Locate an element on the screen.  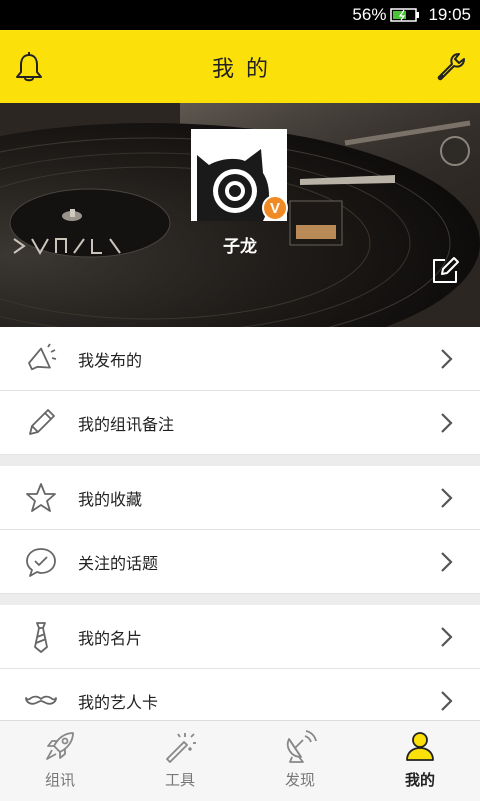
tab-casting: 组讯 is located at coordinates (60, 761).